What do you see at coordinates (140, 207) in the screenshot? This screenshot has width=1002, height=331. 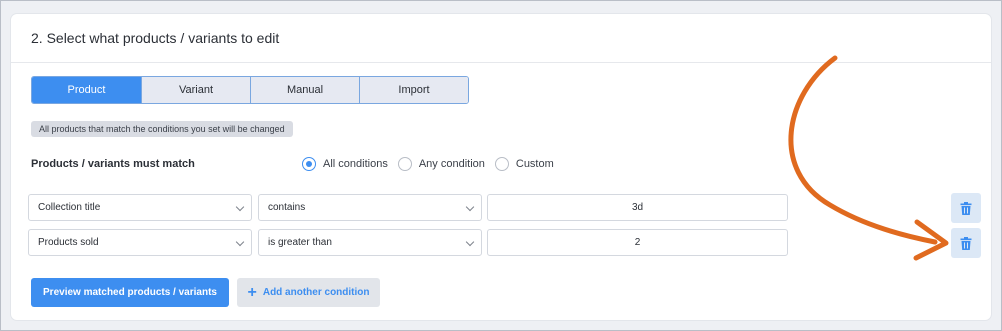 I see `field-select: Collection title` at bounding box center [140, 207].